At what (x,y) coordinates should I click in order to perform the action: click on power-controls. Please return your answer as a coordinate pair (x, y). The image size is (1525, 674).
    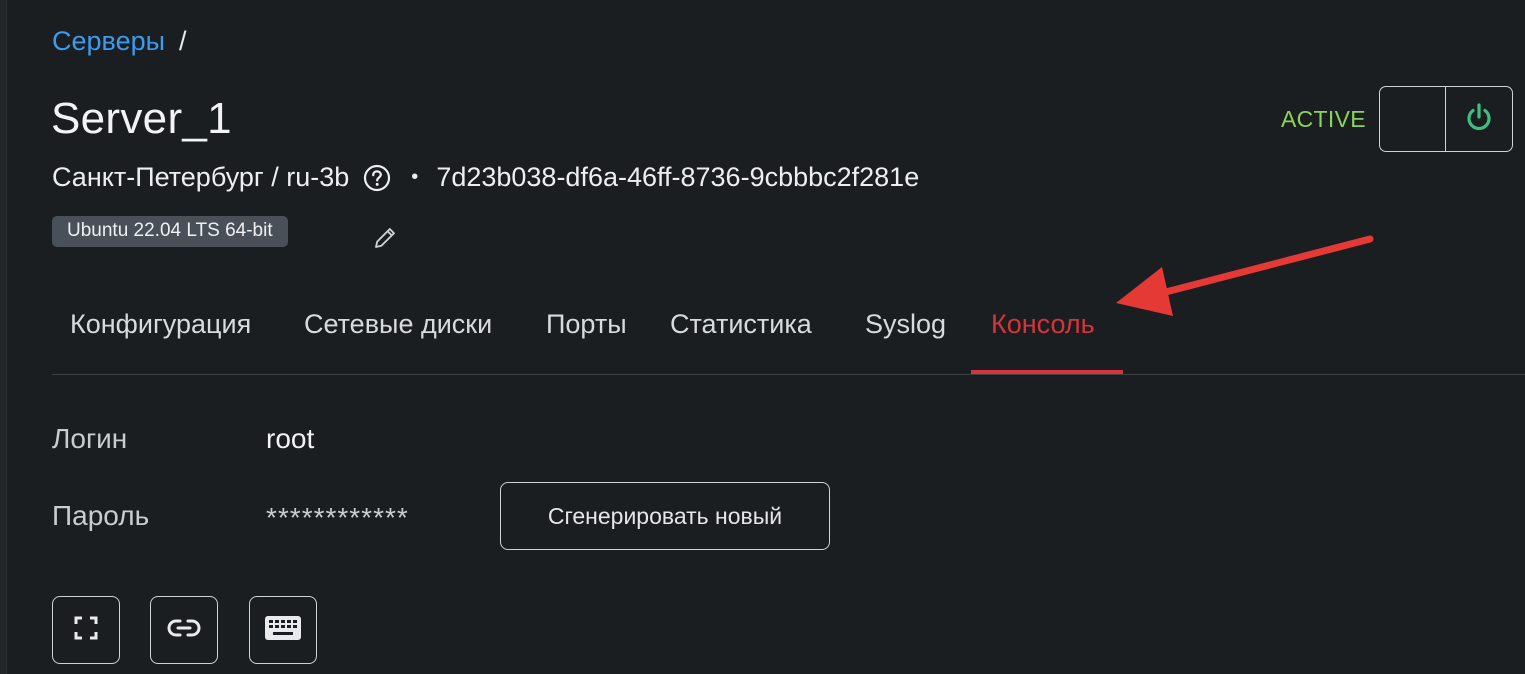
    Looking at the image, I should click on (1446, 119).